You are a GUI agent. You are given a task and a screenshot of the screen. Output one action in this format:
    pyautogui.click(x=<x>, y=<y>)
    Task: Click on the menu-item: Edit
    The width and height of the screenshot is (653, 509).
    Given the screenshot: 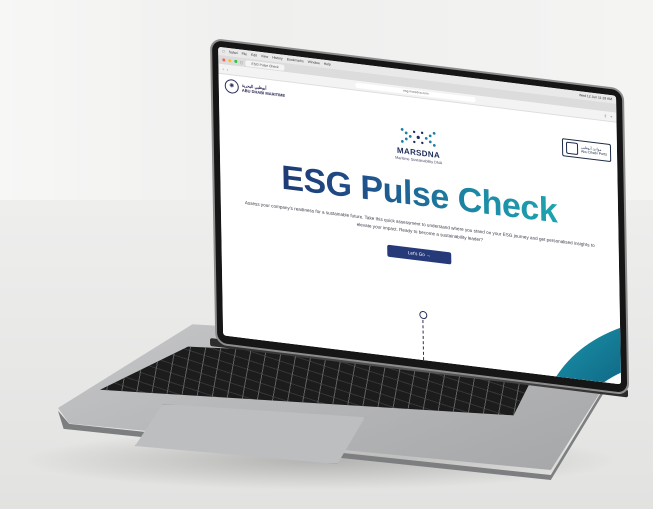 What is the action you would take?
    pyautogui.click(x=254, y=55)
    